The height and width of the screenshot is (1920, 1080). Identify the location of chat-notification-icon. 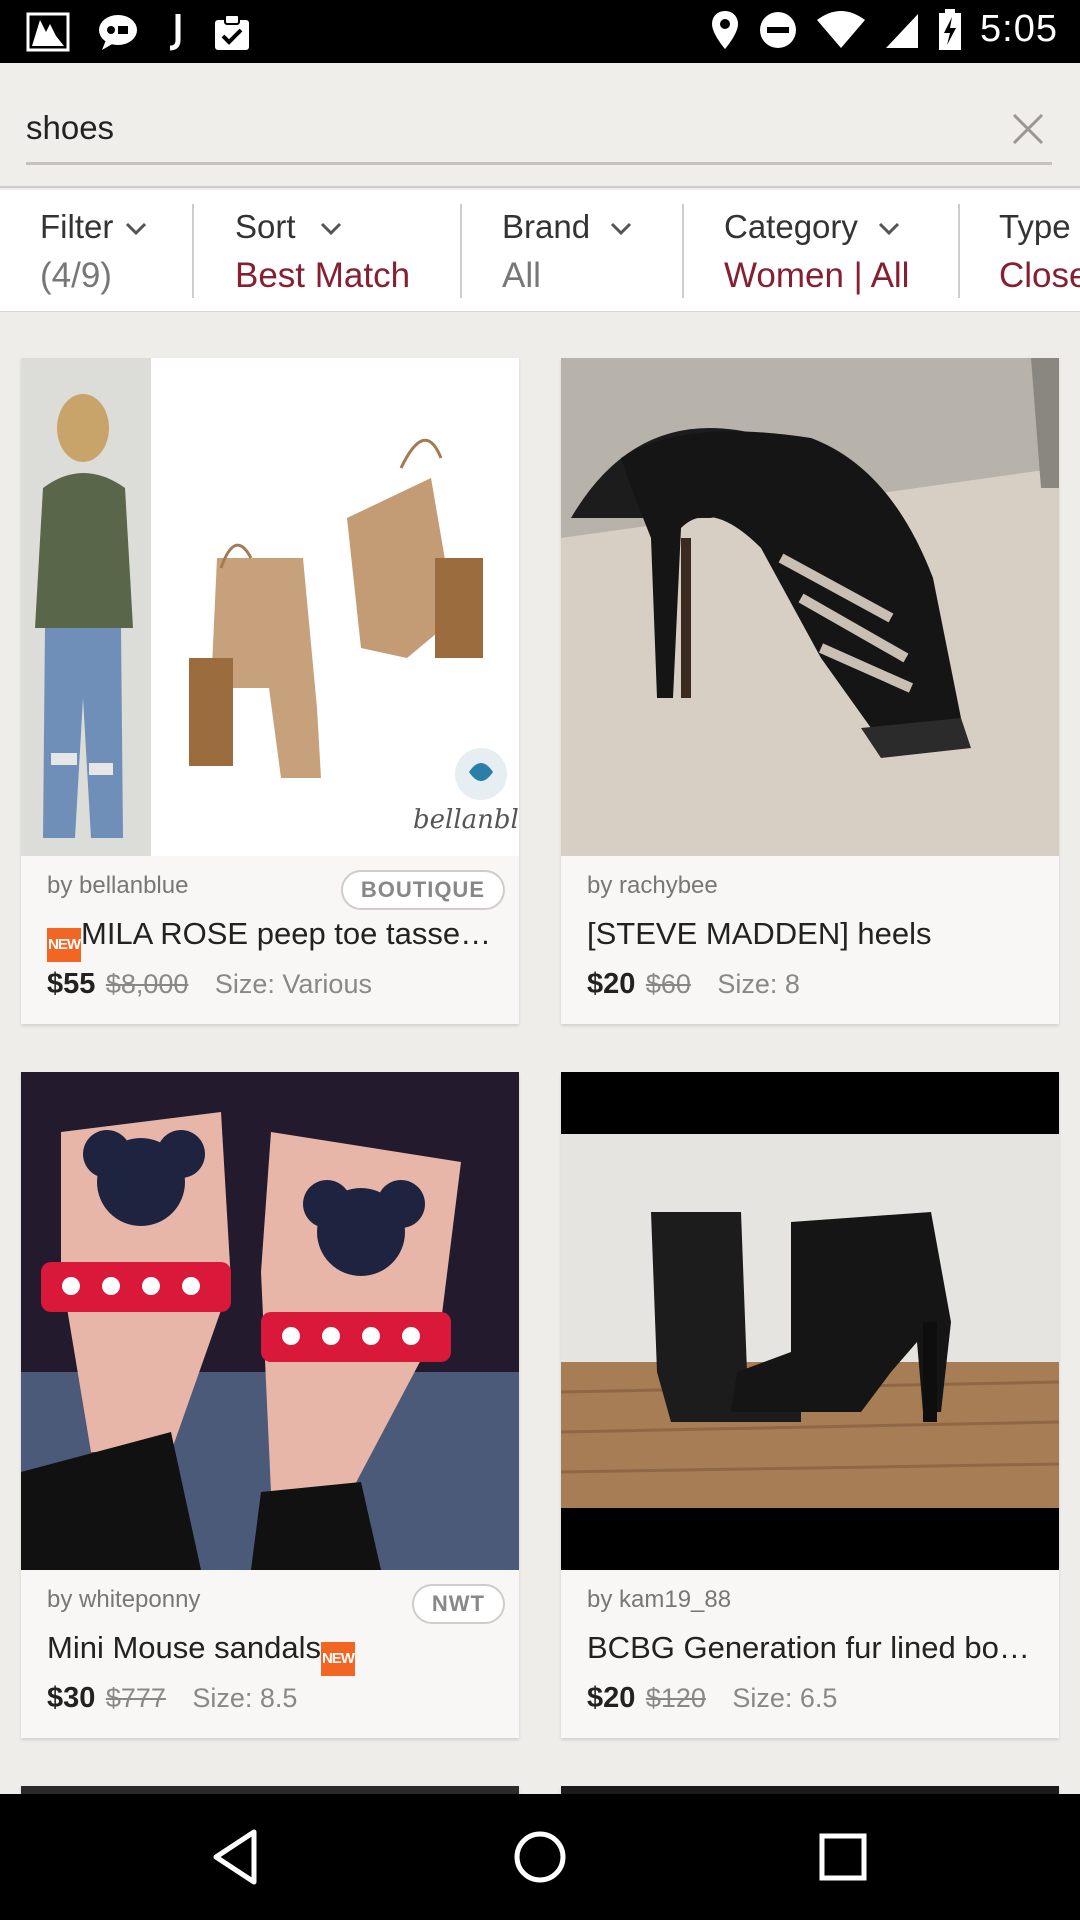
(118, 32).